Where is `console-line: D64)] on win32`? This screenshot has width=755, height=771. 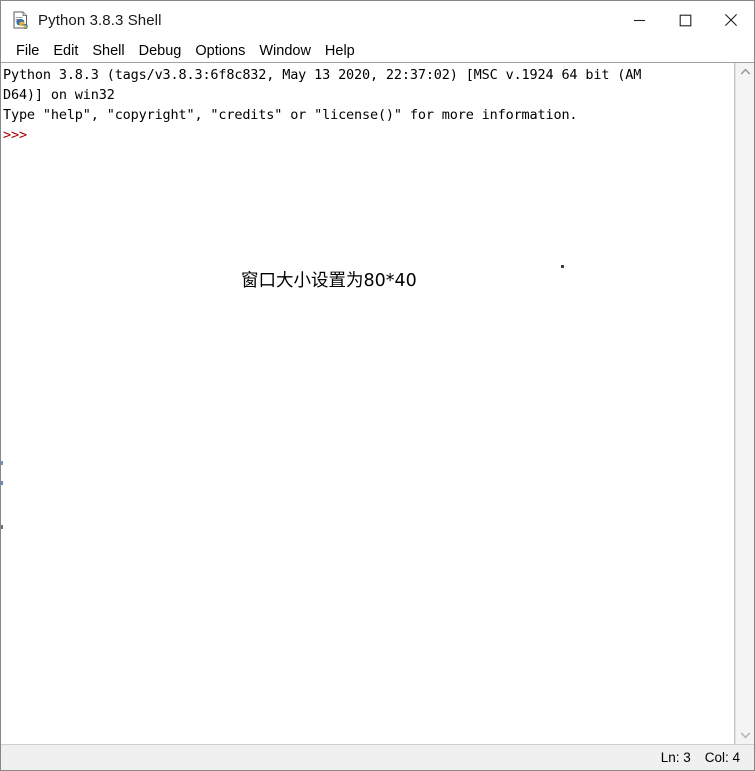 console-line: D64)] on win32 is located at coordinates (59, 95).